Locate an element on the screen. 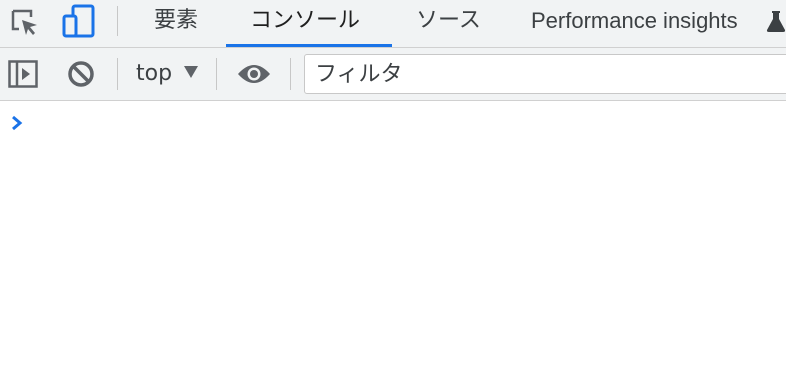  context-dropdown-arrow-icon is located at coordinates (191, 72).